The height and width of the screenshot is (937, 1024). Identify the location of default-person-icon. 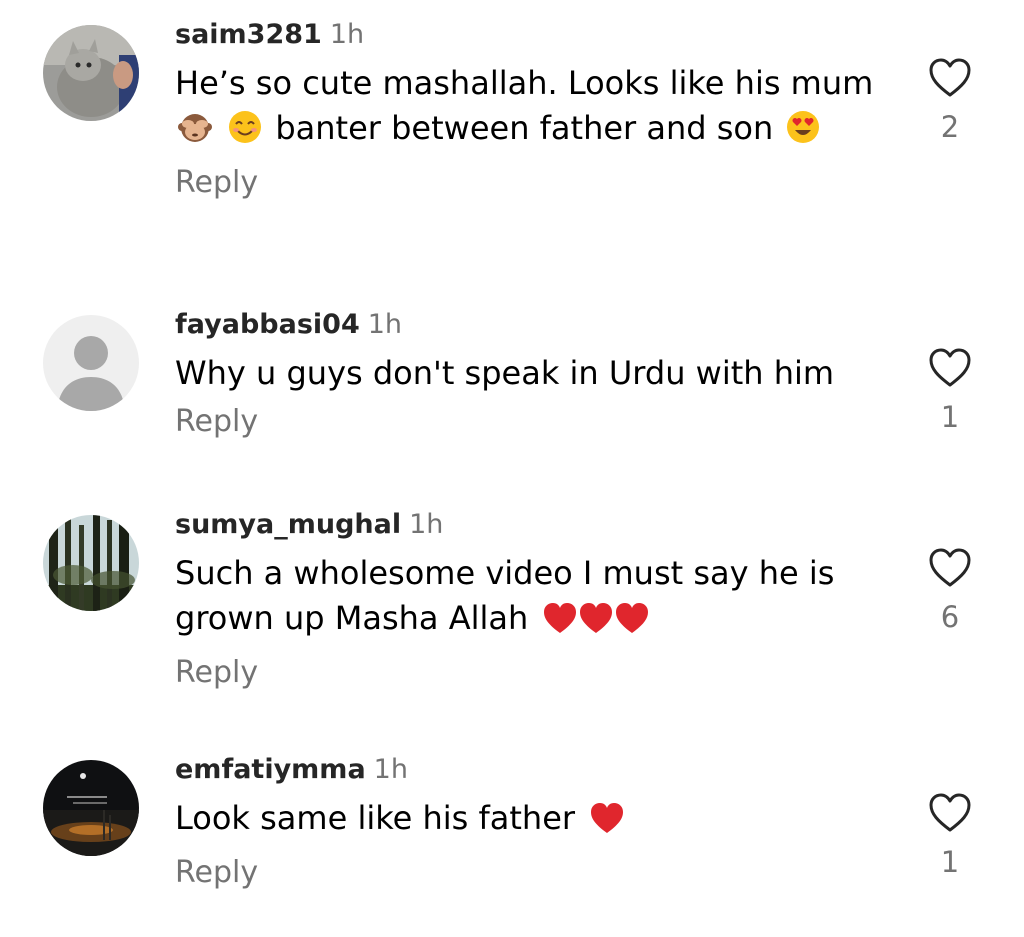
(91, 363).